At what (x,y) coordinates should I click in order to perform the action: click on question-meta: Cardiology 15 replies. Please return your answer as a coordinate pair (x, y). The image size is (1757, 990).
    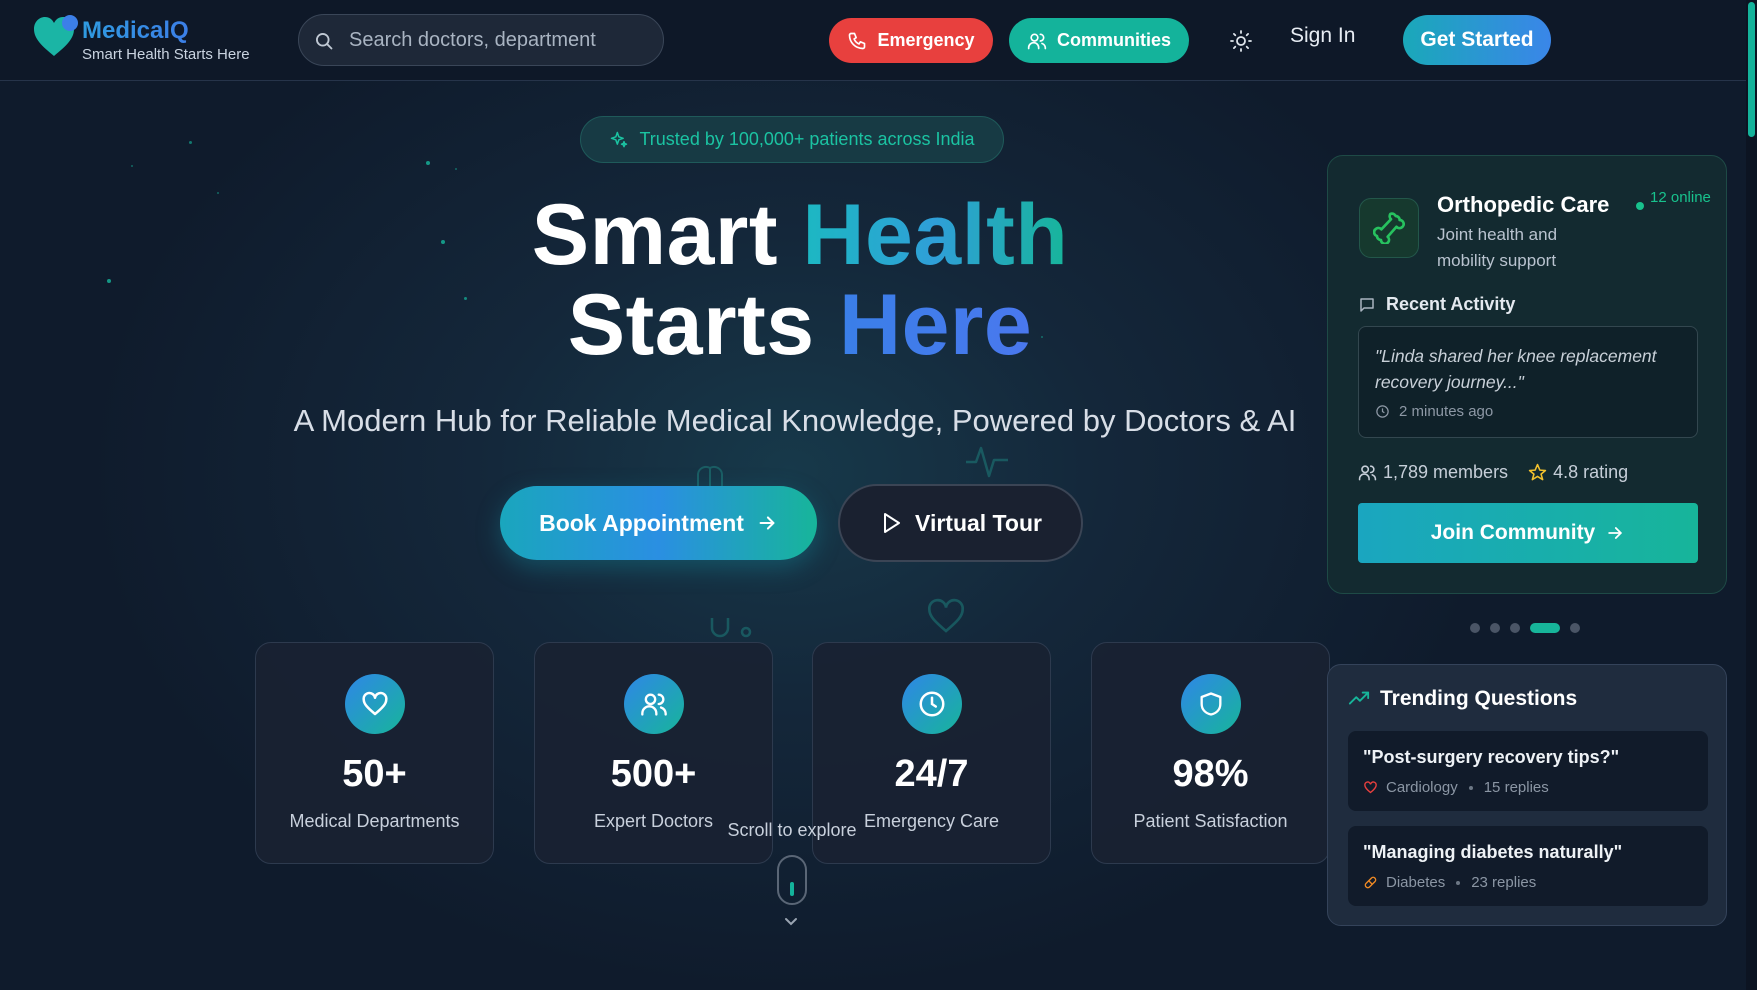
    Looking at the image, I should click on (1456, 787).